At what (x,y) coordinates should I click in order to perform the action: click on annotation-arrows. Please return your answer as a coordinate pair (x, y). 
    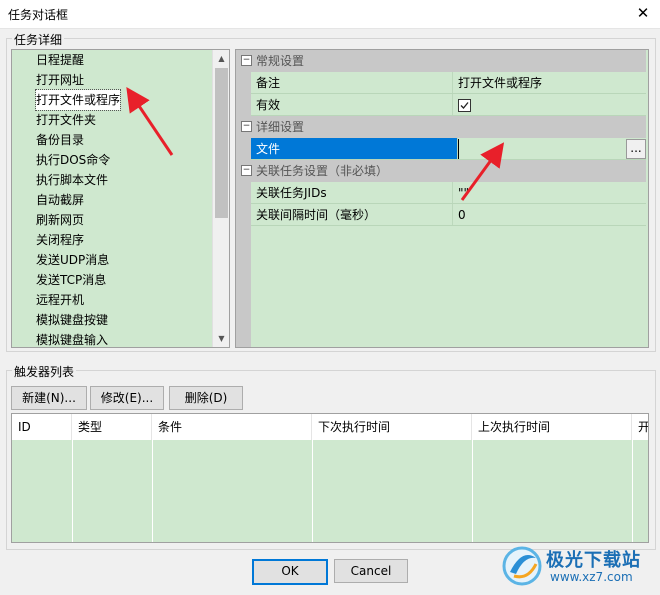
    Looking at the image, I should click on (315, 144).